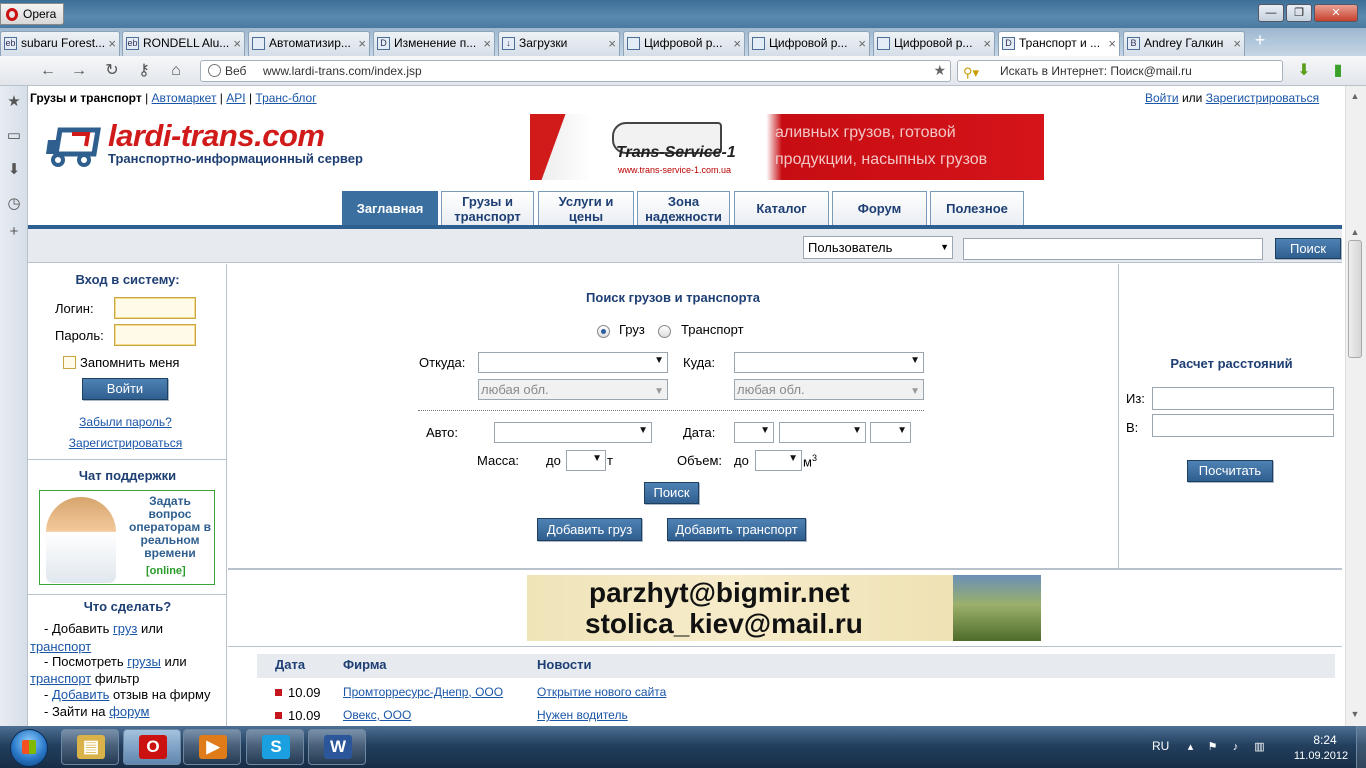 The image size is (1366, 768). I want to click on date-day-select: ▼, so click(754, 432).